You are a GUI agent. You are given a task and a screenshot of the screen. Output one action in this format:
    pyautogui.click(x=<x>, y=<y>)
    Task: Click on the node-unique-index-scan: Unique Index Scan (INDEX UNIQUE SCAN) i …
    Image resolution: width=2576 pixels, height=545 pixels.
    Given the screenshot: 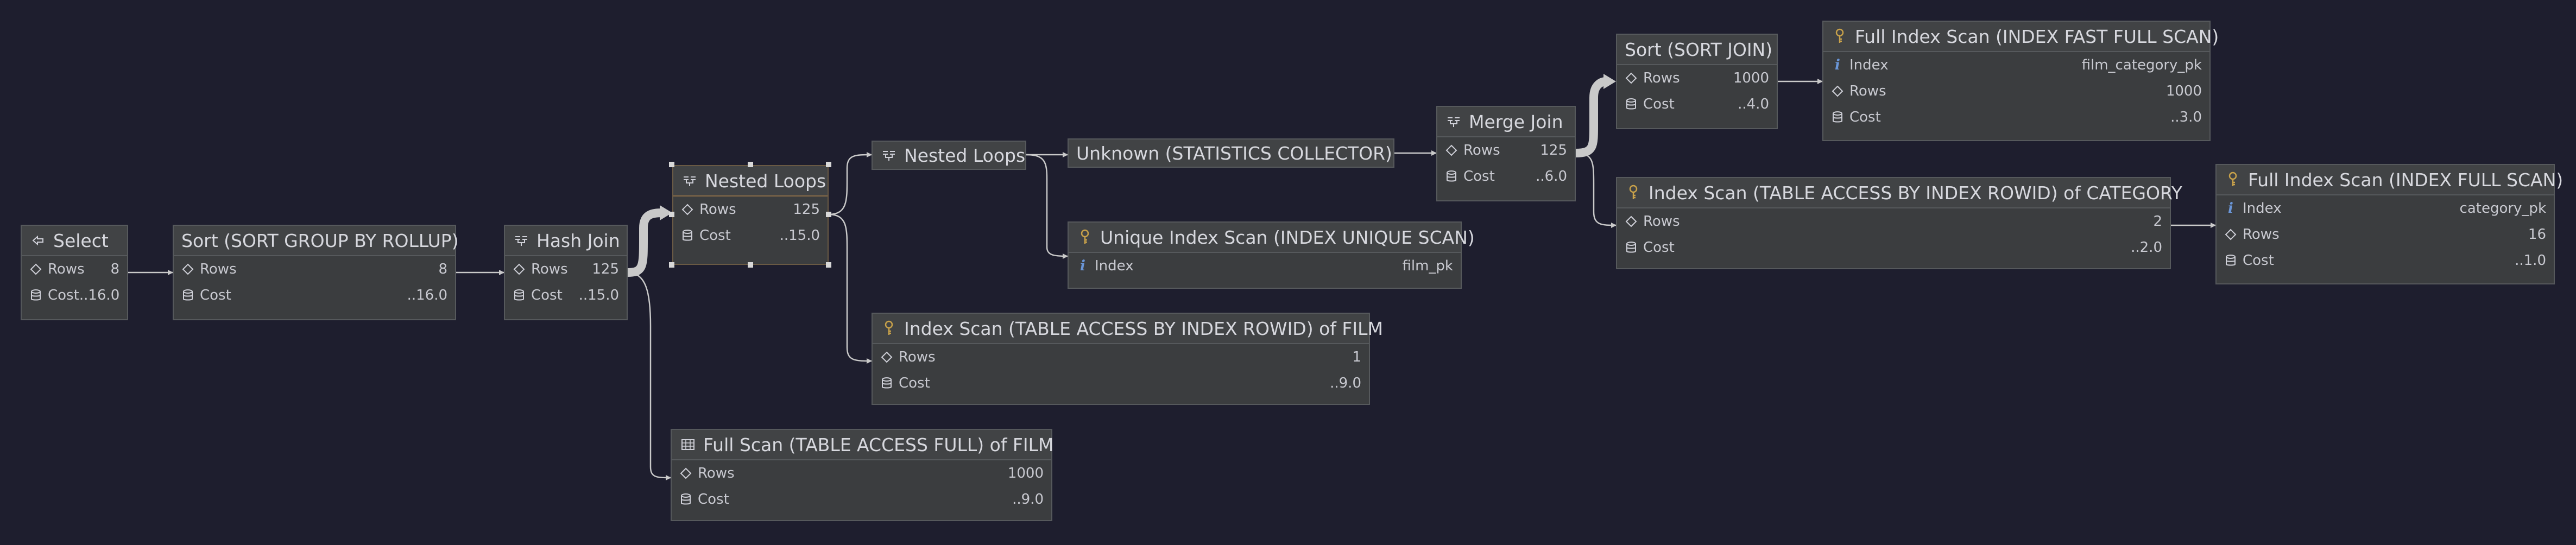 What is the action you would take?
    pyautogui.click(x=1271, y=255)
    